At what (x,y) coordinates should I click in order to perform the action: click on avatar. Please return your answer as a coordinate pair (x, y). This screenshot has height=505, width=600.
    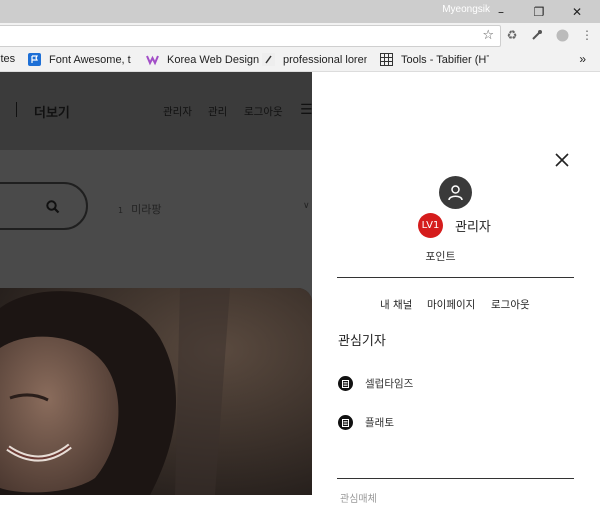
    Looking at the image, I should click on (455, 192).